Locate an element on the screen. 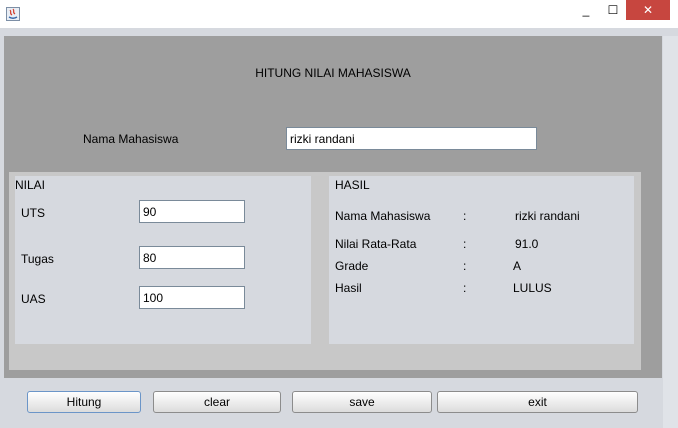 The image size is (678, 428). minimize-button: _ is located at coordinates (586, 10).